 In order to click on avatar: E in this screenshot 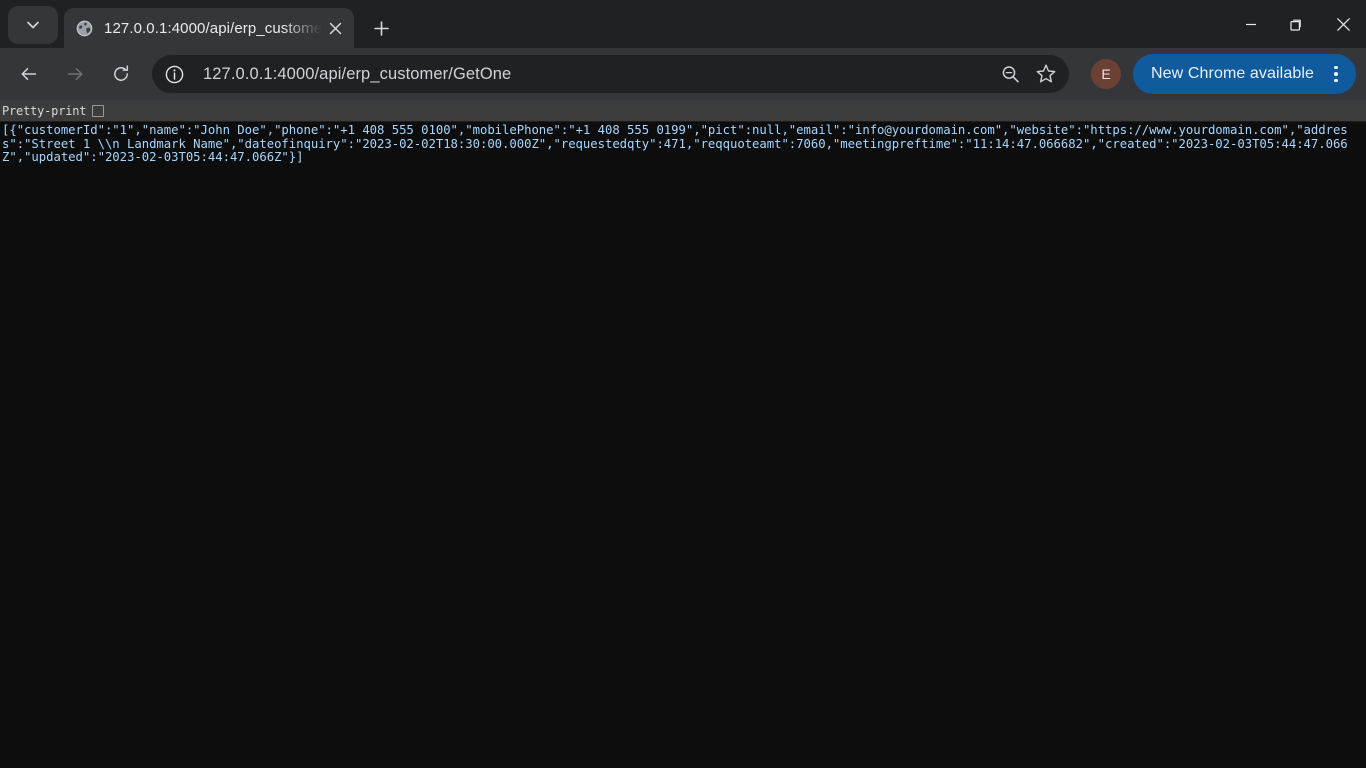, I will do `click(1106, 74)`.